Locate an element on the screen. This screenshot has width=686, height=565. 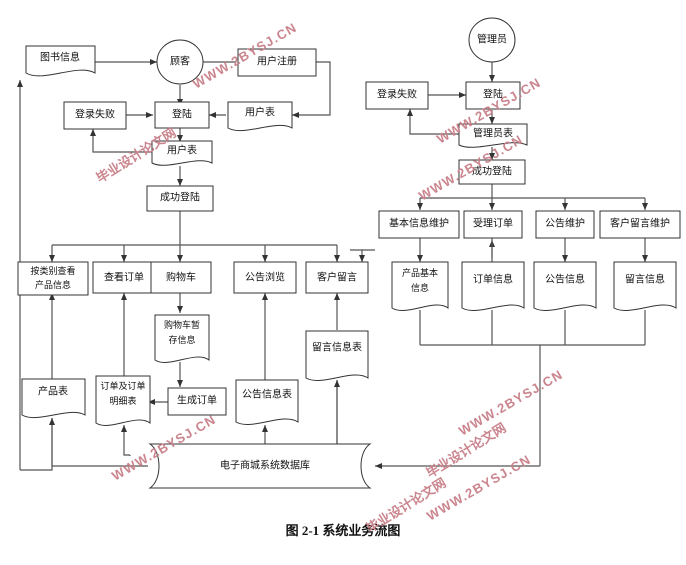
node-basic-info-maintain: 基本信息维护 is located at coordinates (419, 224).